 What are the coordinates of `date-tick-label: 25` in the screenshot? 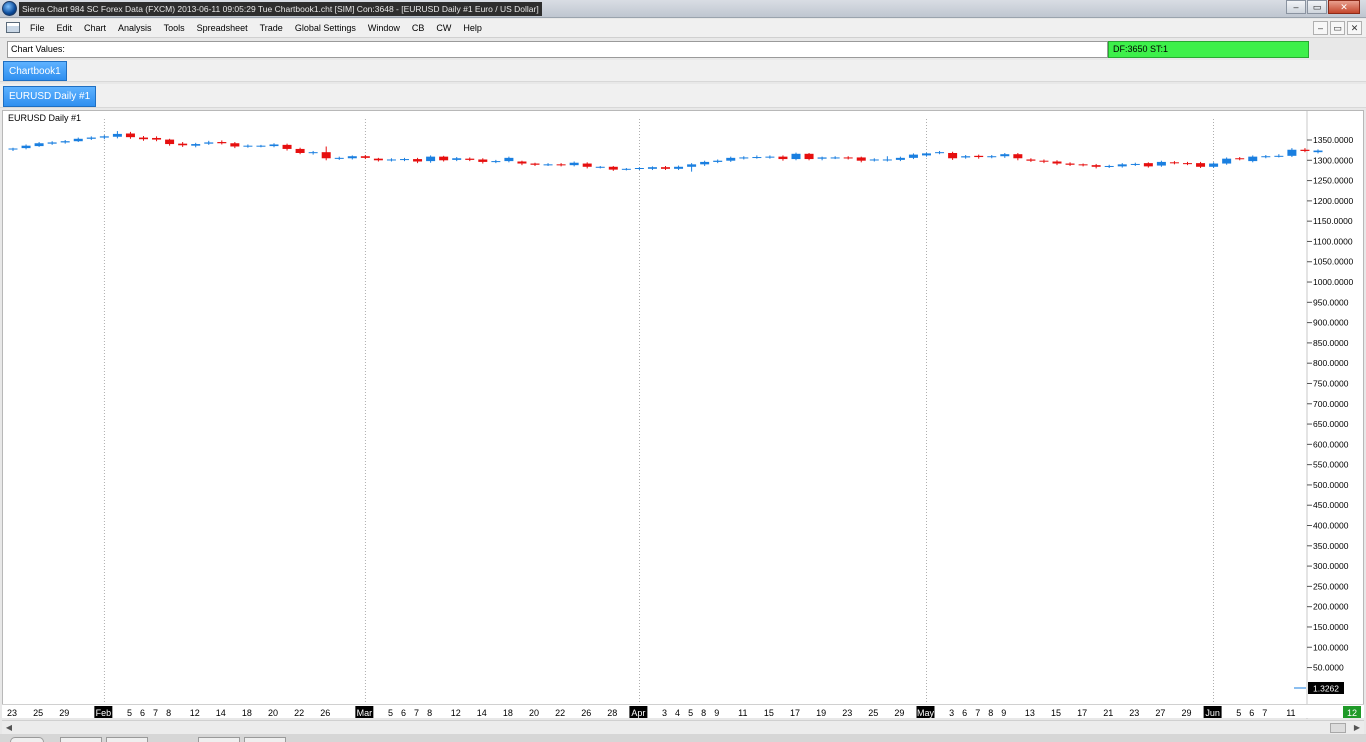 It's located at (873, 713).